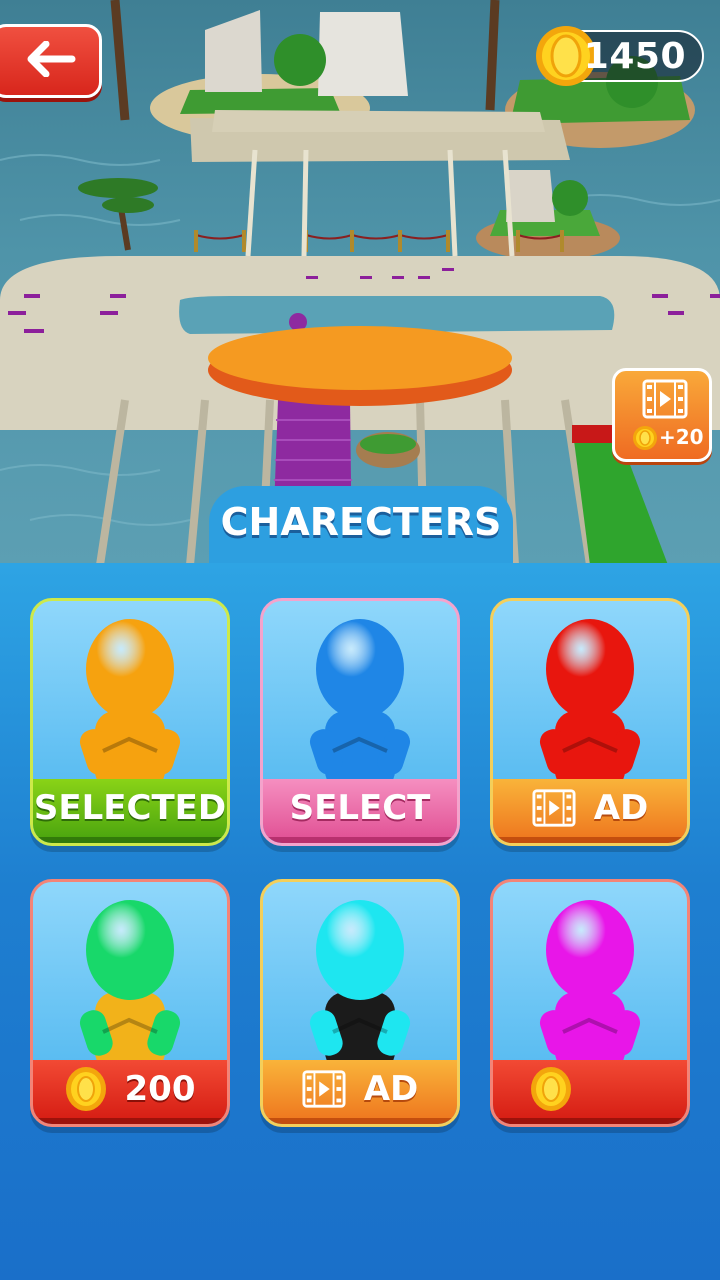 The image size is (720, 1280). What do you see at coordinates (46, 60) in the screenshot?
I see `arrow-left-icon` at bounding box center [46, 60].